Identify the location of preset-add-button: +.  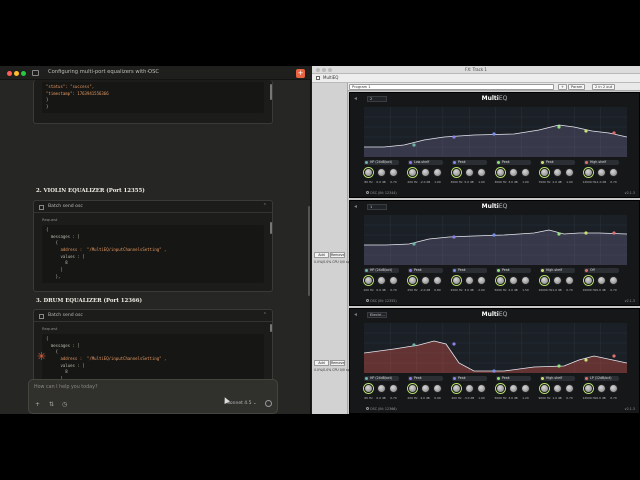
(563, 87).